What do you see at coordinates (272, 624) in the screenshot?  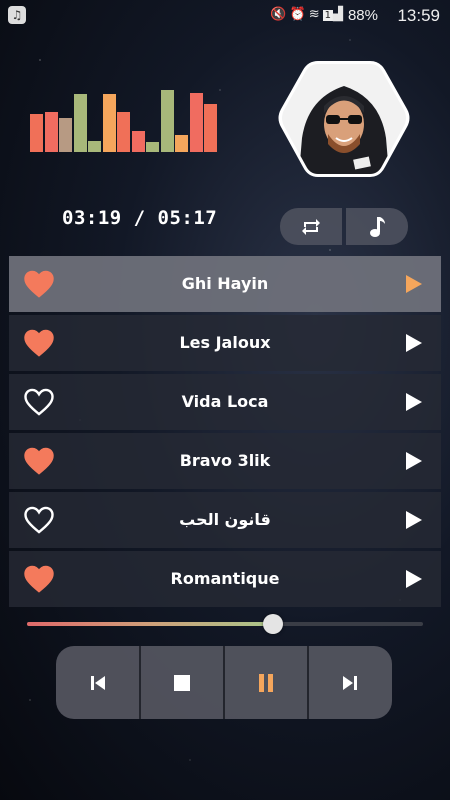 I see `seek-handle` at bounding box center [272, 624].